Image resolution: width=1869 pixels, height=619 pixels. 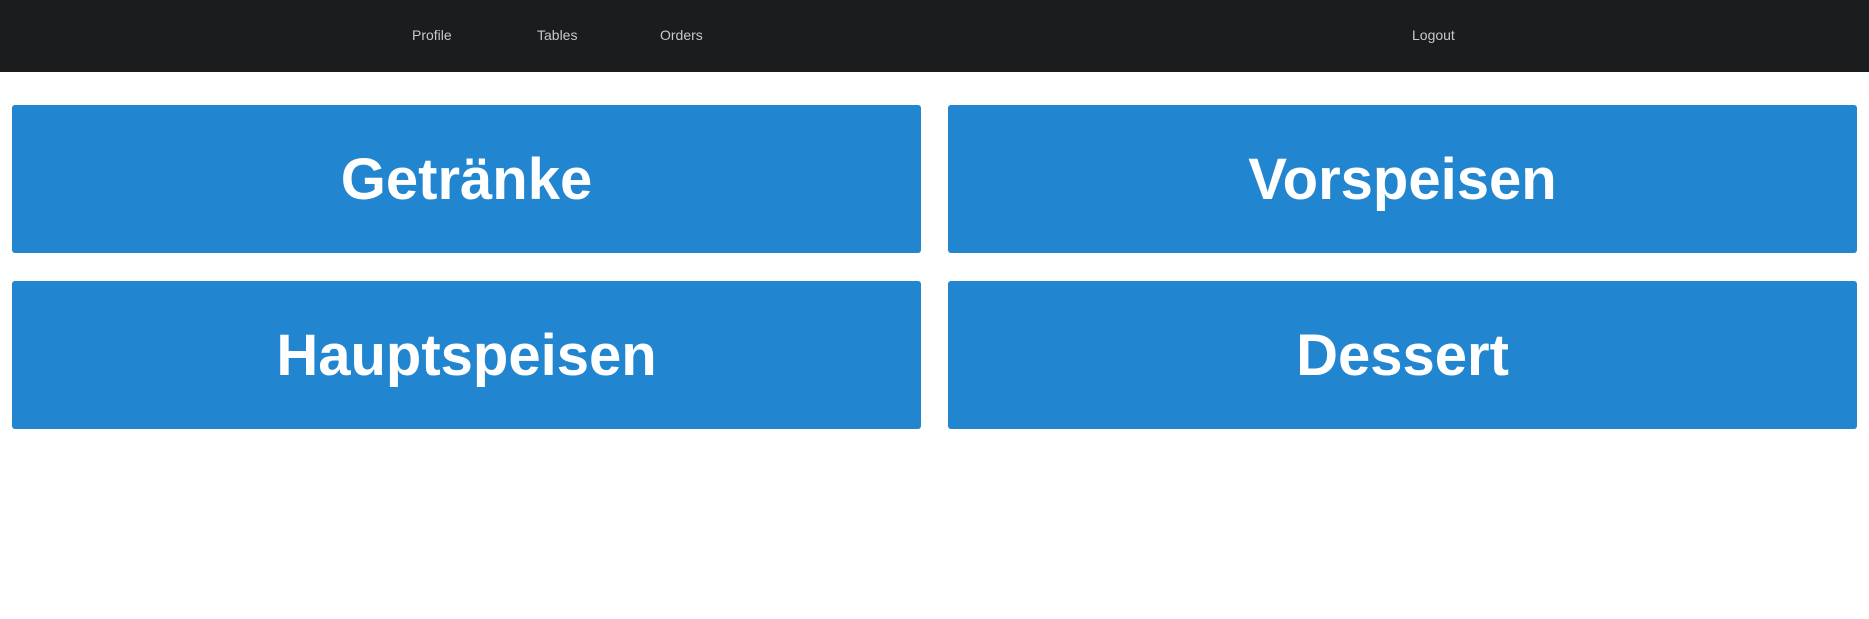 I want to click on category-label: Vorspeisen, so click(x=1402, y=179).